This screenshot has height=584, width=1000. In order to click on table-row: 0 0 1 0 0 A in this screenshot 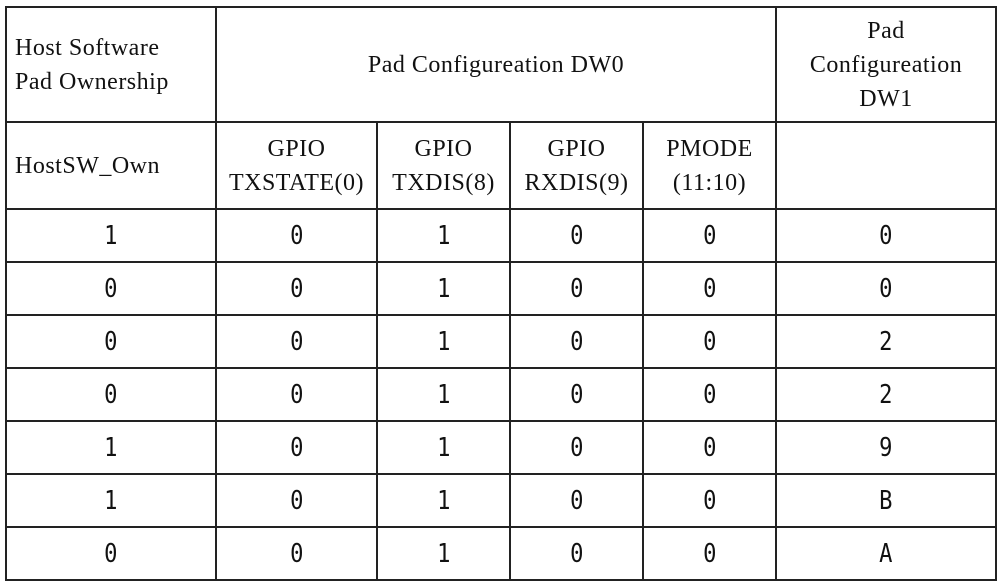, I will do `click(501, 553)`.